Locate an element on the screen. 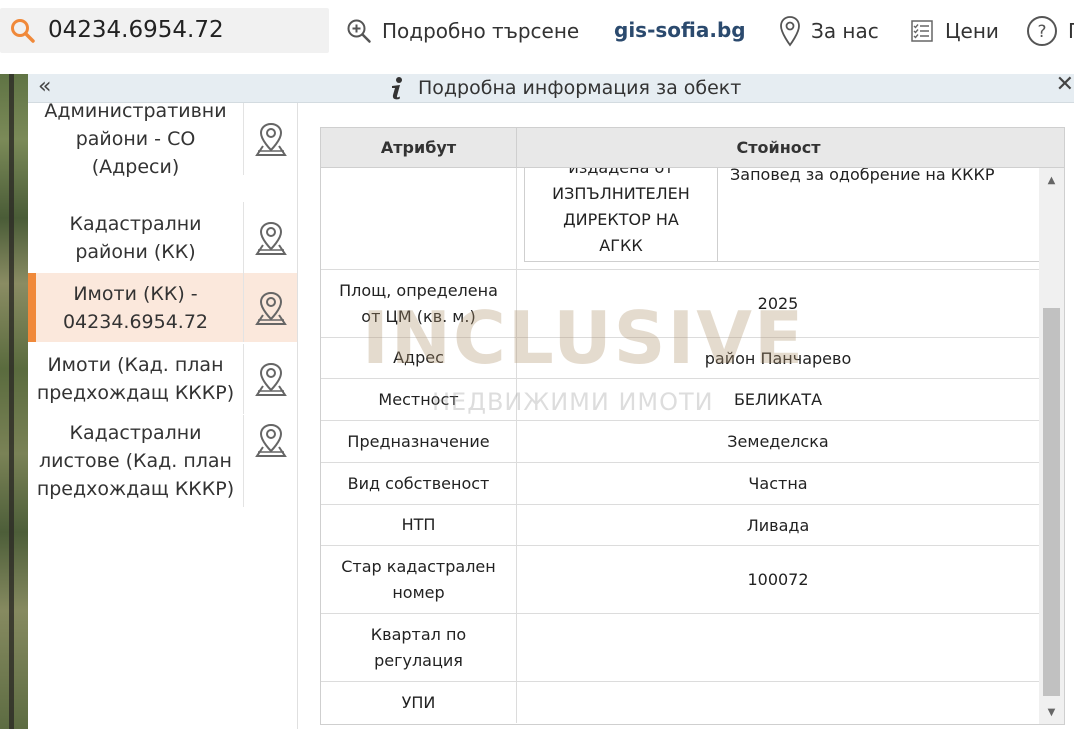 The width and height of the screenshot is (1074, 729). layer-item-properties-old-plan: Имоти (Кад. план предхождащ КККР) is located at coordinates (162, 379).